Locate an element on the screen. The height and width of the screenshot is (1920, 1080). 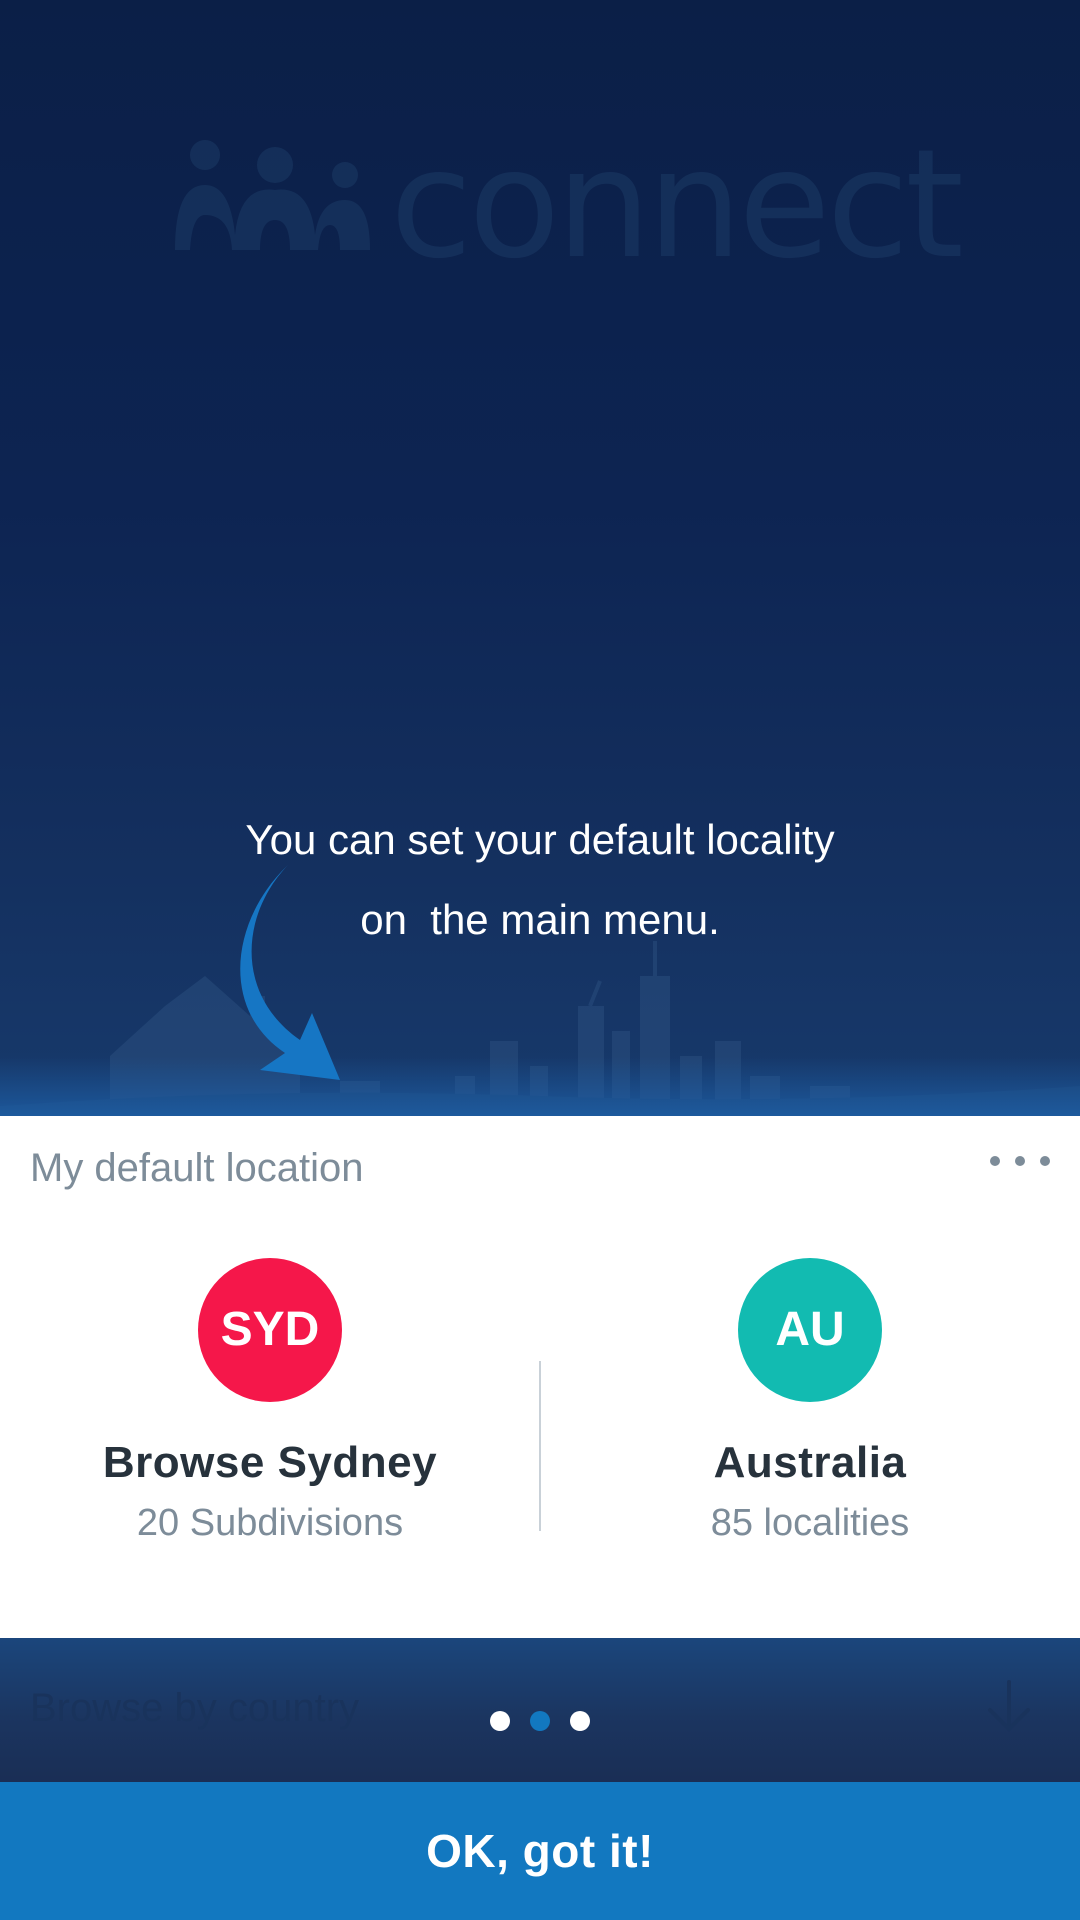
tip-line-2: on the main menu. is located at coordinates (540, 919).